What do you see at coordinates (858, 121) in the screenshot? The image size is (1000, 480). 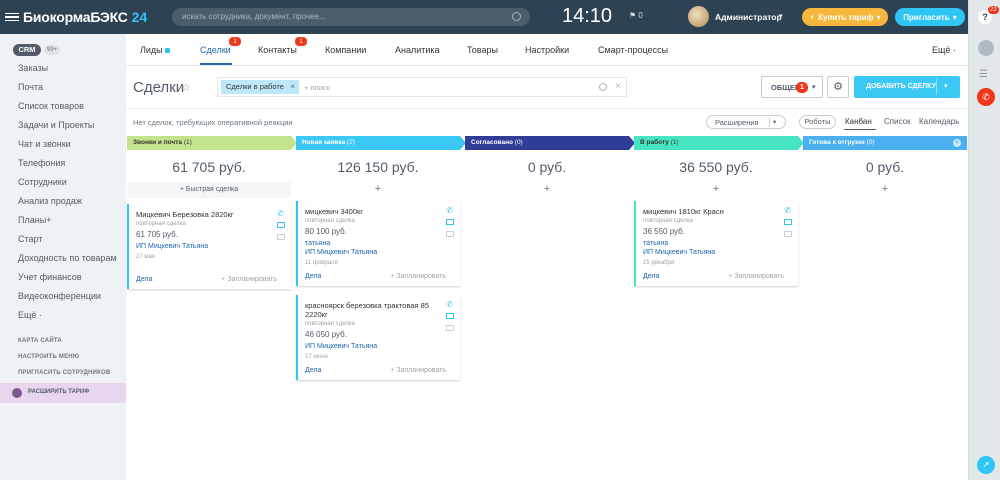 I see `view-kanban: Канбан` at bounding box center [858, 121].